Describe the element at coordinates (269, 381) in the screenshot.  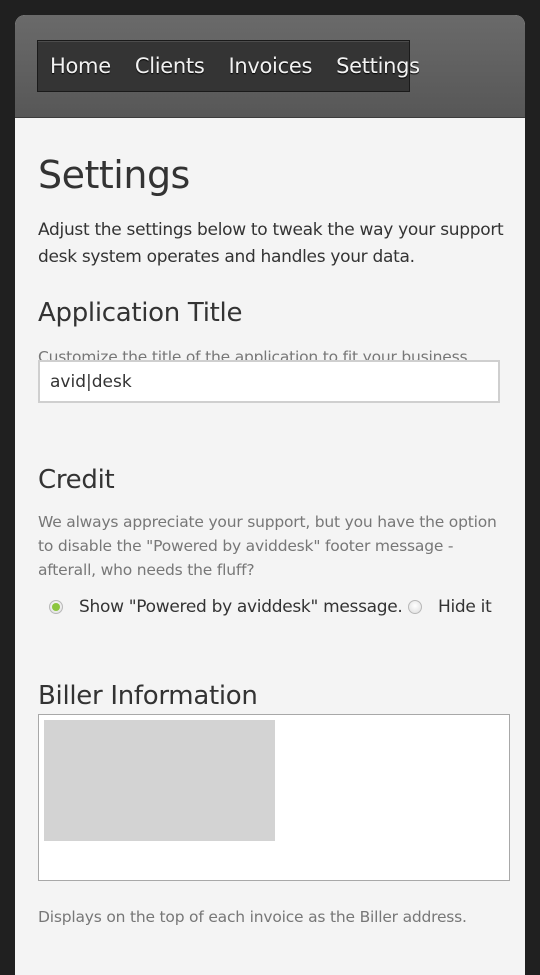
I see `application-title-input` at that location.